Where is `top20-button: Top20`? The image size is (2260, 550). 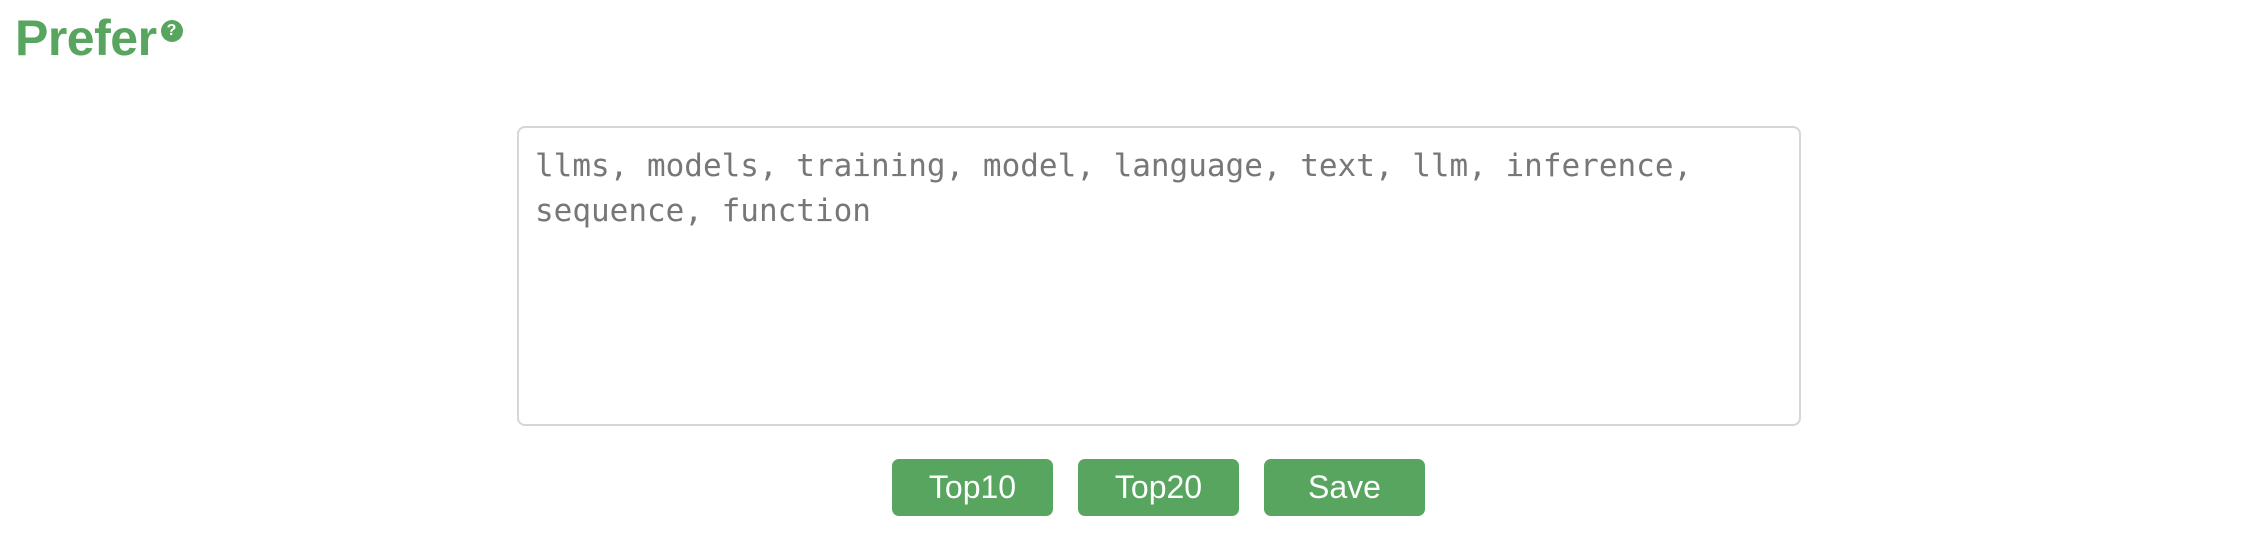 top20-button: Top20 is located at coordinates (1158, 487).